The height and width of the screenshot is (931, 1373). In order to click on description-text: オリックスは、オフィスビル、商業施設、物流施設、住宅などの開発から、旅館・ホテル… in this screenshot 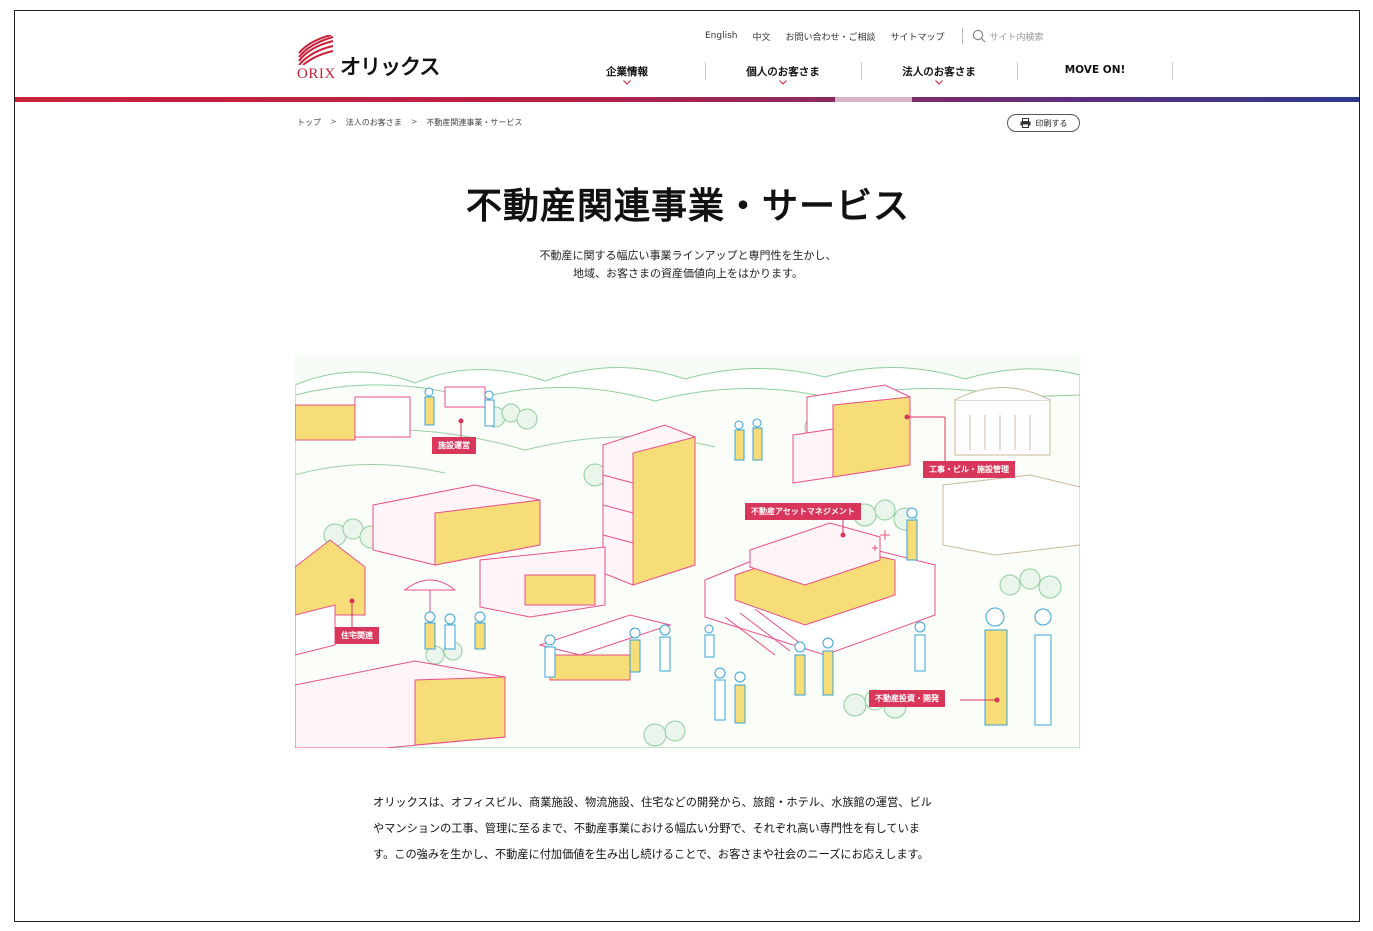, I will do `click(693, 829)`.